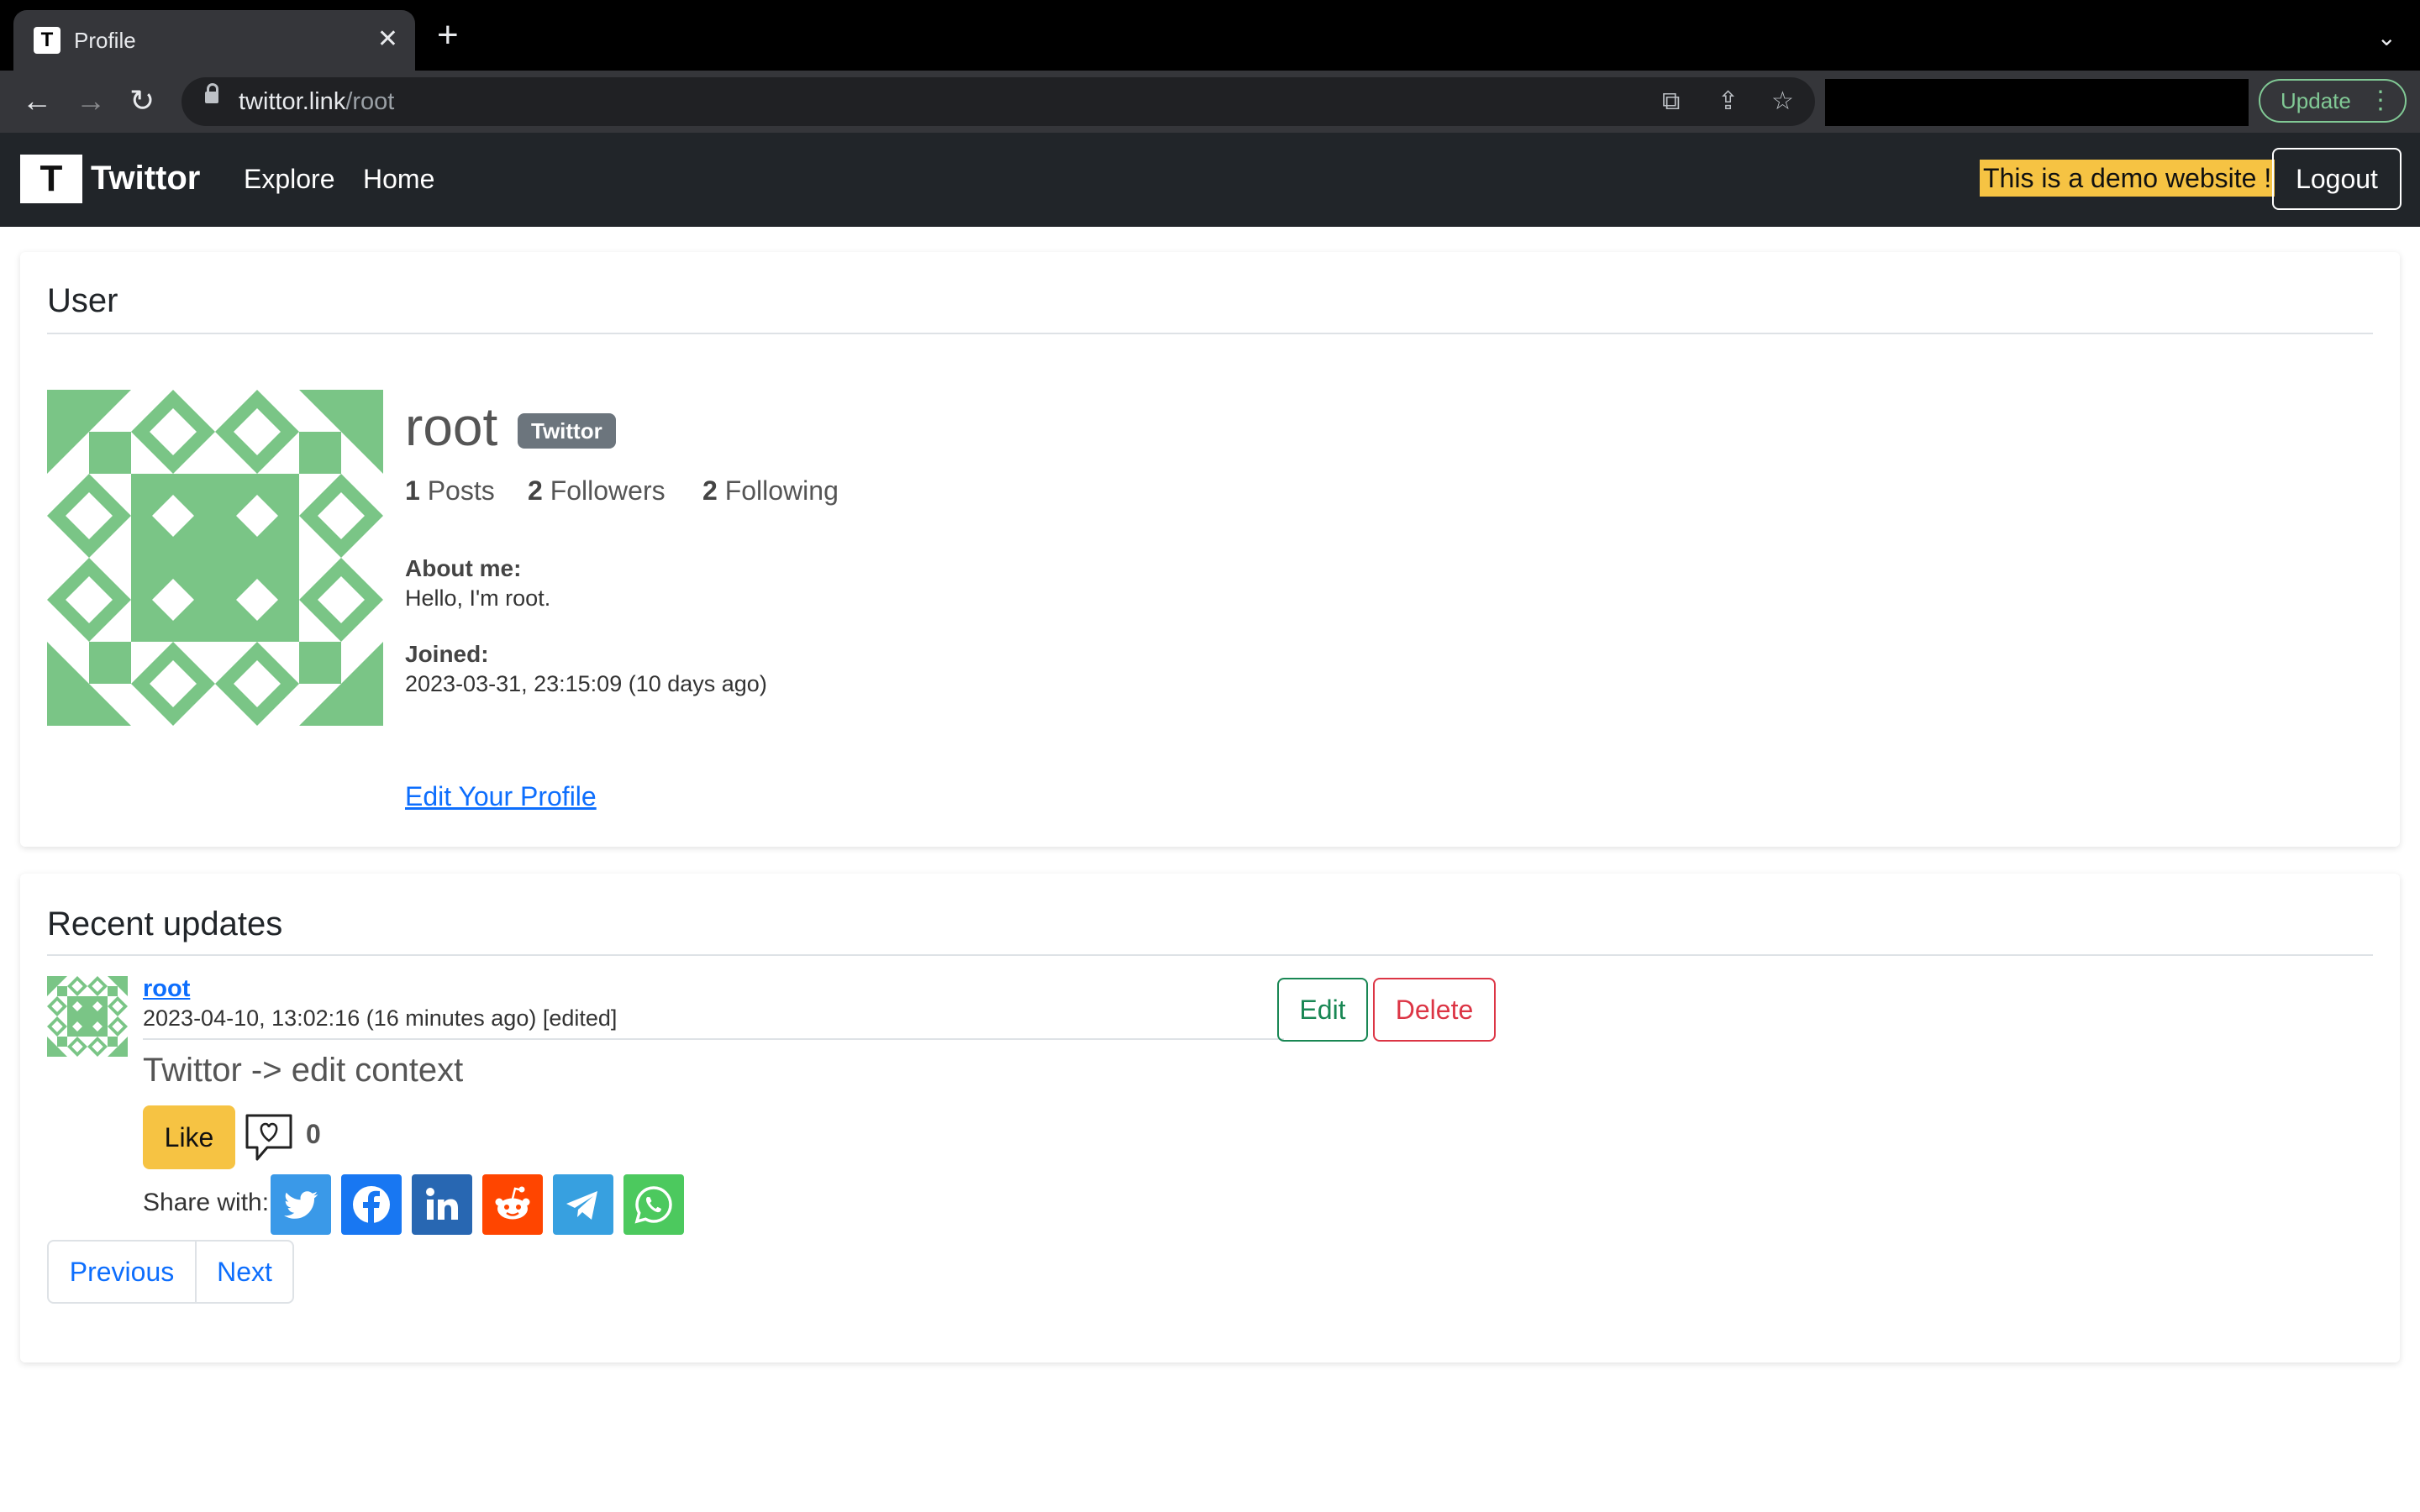  Describe the element at coordinates (316, 101) in the screenshot. I see `url-text: twittor.link/root` at that location.